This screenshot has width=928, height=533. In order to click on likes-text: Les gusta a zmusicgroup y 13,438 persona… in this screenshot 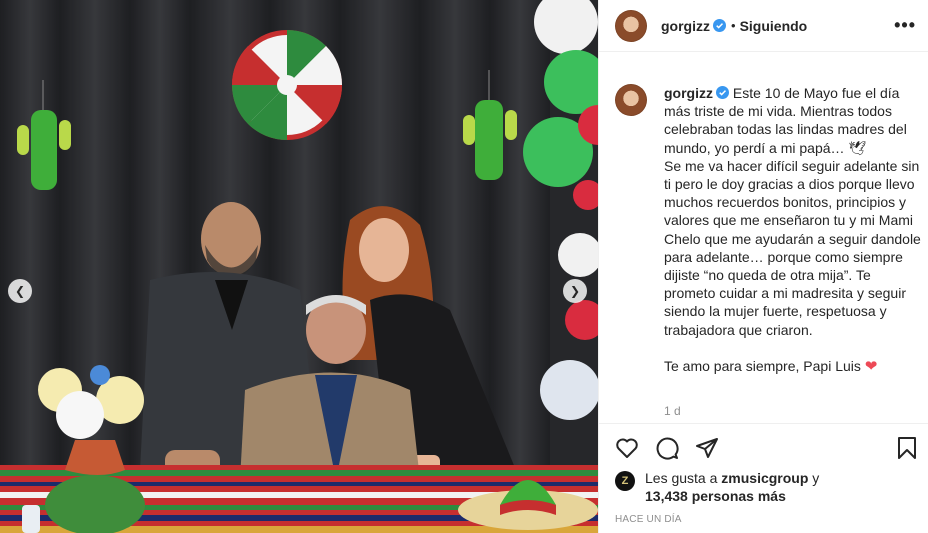, I will do `click(732, 487)`.